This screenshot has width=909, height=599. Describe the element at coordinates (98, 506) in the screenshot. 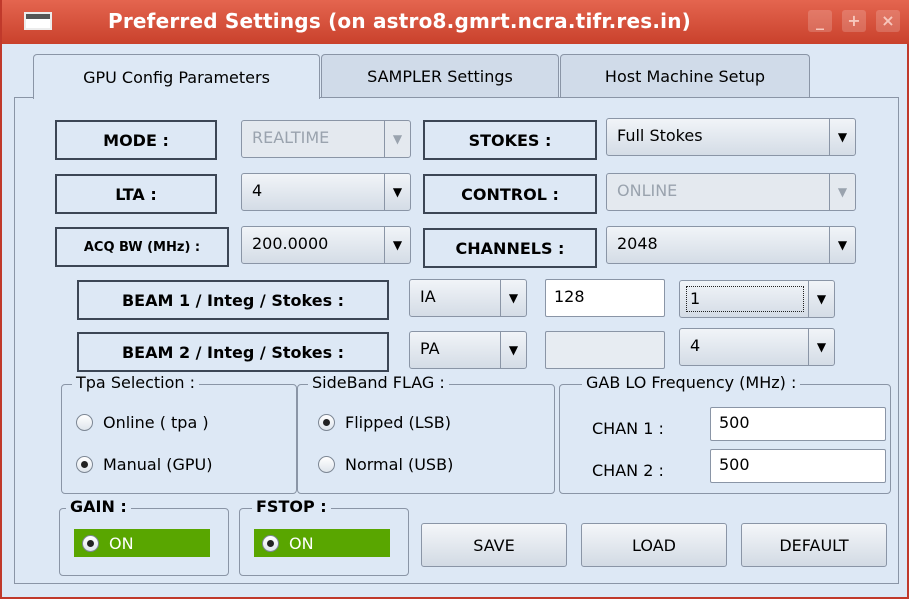

I see `gain-title: GAIN :` at that location.